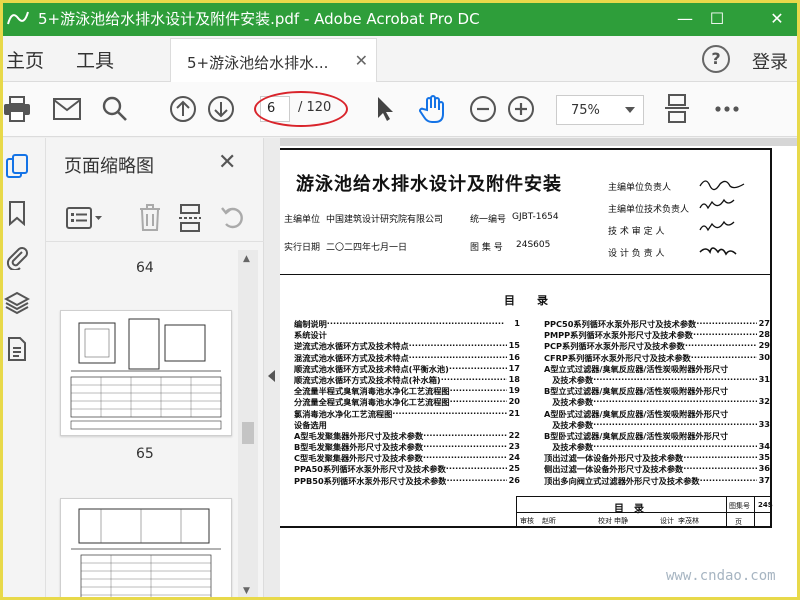 Image resolution: width=800 pixels, height=600 pixels. Describe the element at coordinates (516, 512) in the screenshot. I see `titleblock-left-edge` at that location.